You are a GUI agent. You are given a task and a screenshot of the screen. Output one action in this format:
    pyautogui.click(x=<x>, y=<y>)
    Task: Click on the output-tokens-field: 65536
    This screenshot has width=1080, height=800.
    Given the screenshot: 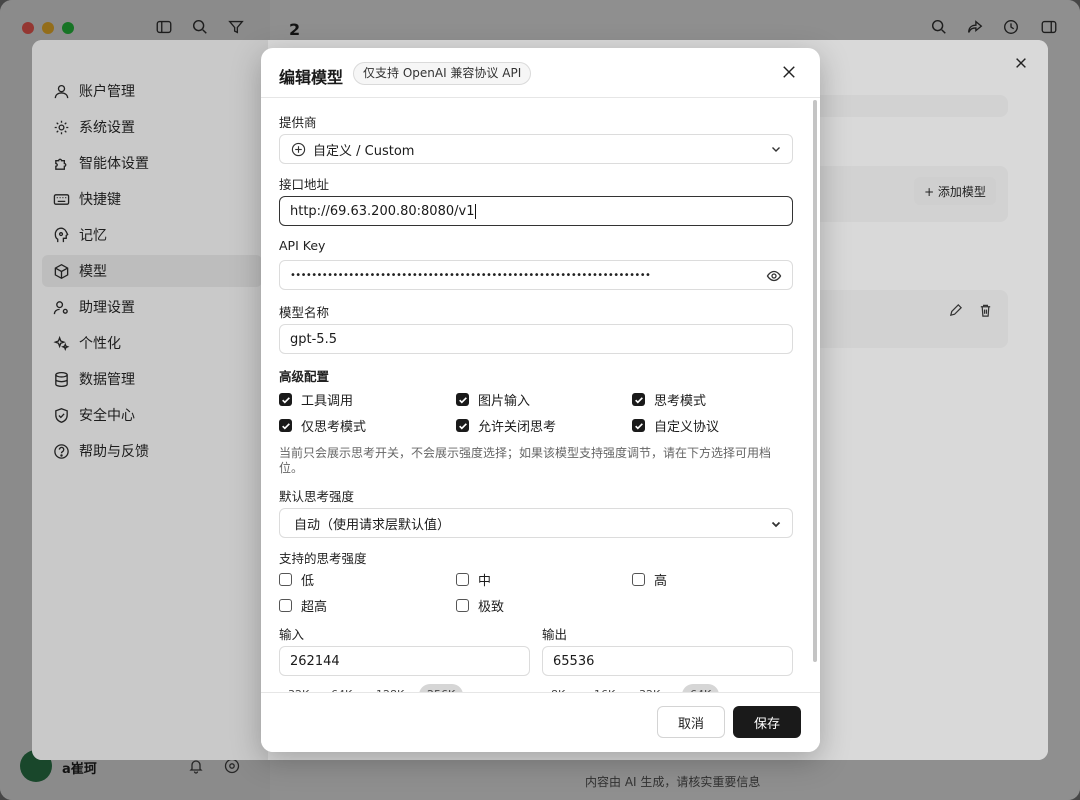 What is the action you would take?
    pyautogui.click(x=667, y=661)
    